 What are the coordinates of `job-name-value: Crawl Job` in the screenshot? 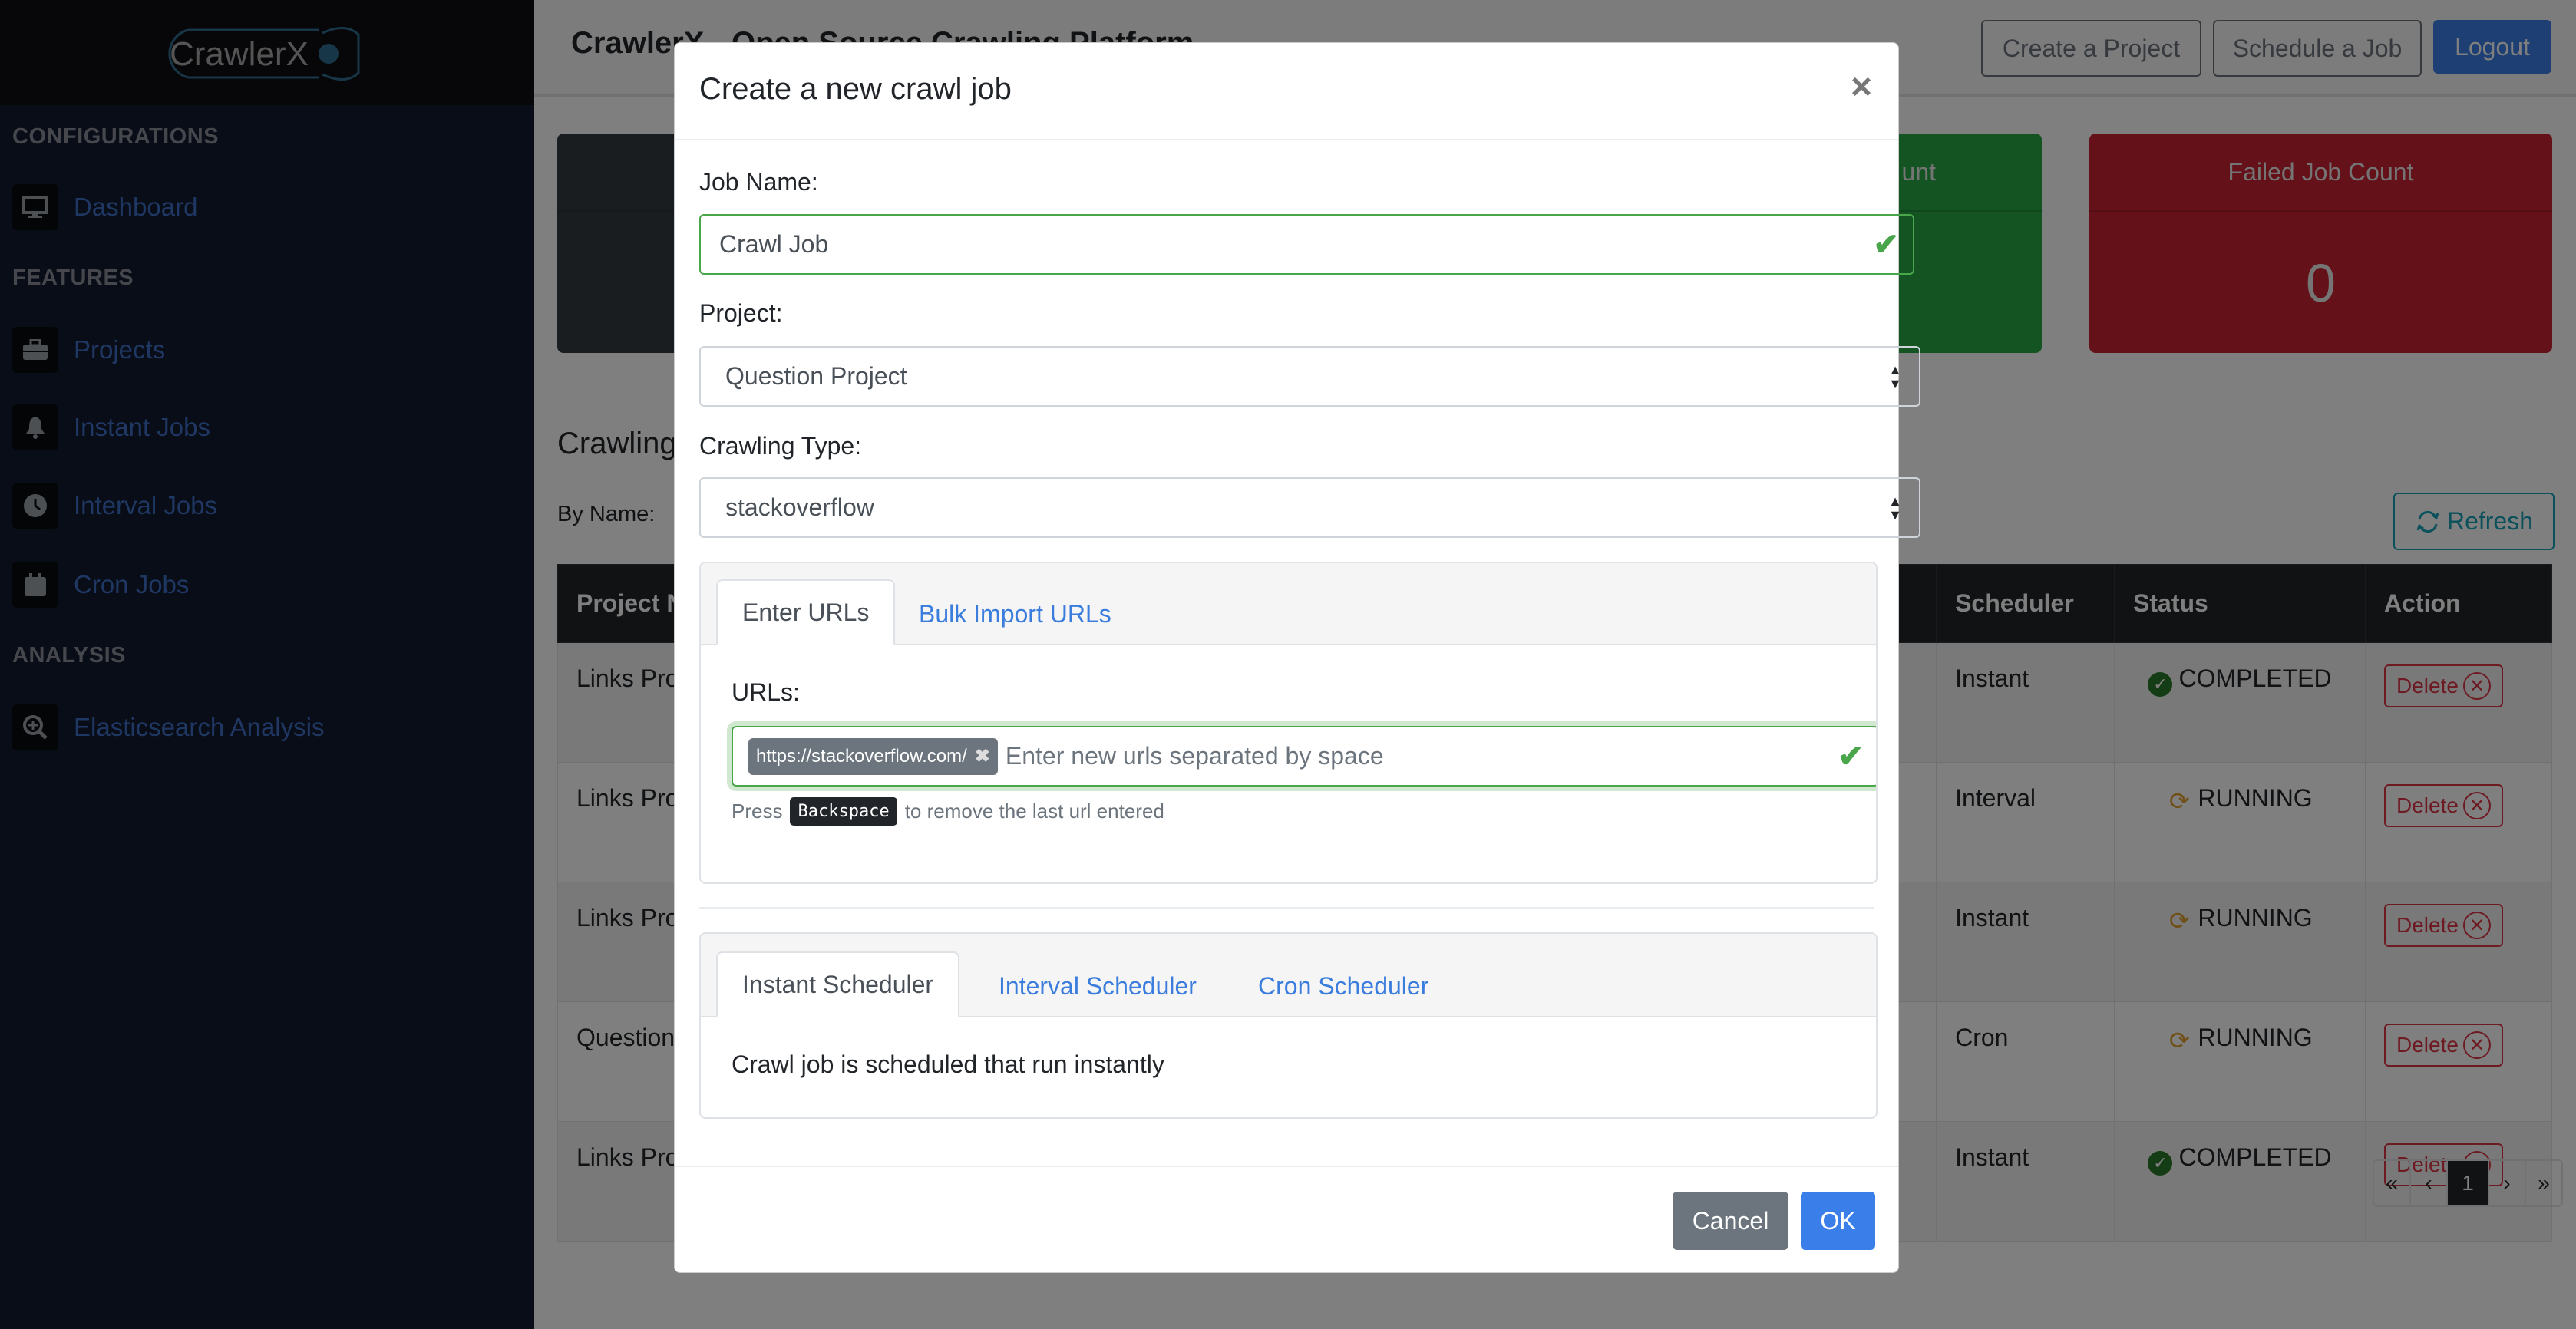 It's located at (774, 244).